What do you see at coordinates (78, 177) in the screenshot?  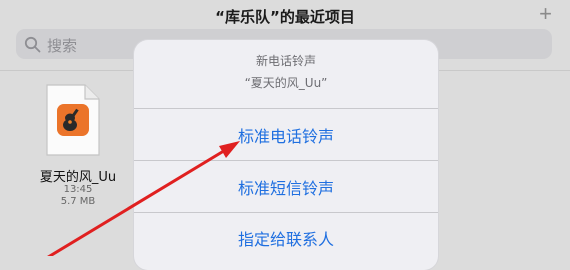 I see `file-name: 夏天的风_Uu` at bounding box center [78, 177].